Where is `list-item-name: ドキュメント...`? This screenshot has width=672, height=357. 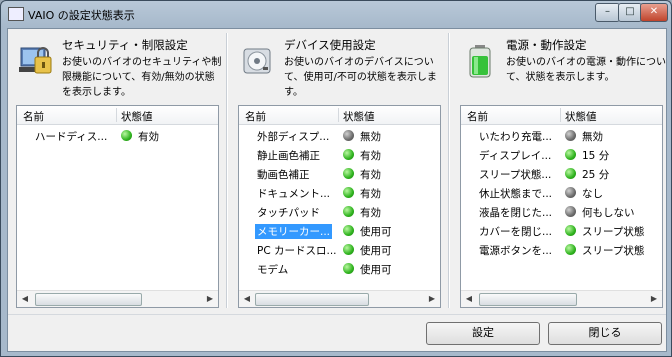
list-item-name: ドキュメント... is located at coordinates (294, 194).